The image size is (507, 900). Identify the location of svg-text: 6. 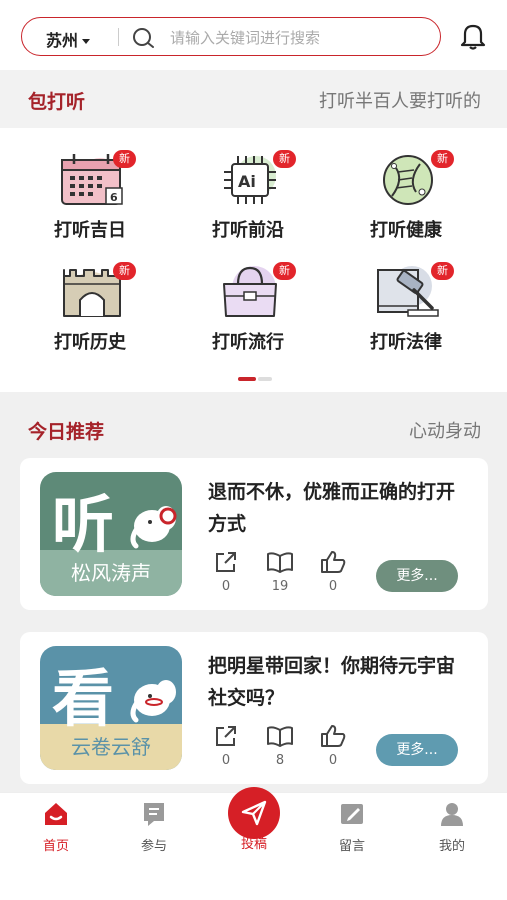
(114, 197).